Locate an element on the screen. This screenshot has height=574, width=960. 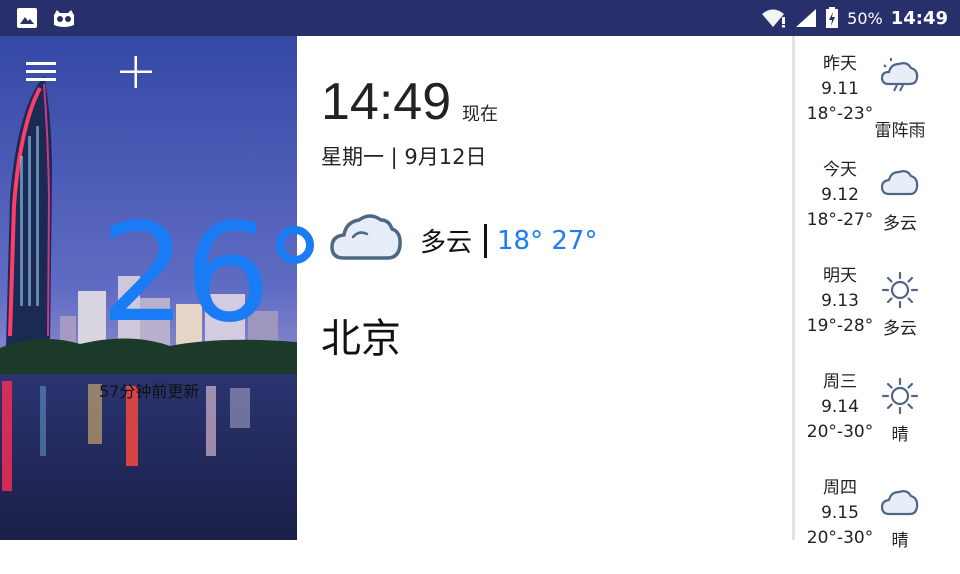
city-name: 北京 is located at coordinates (361, 335).